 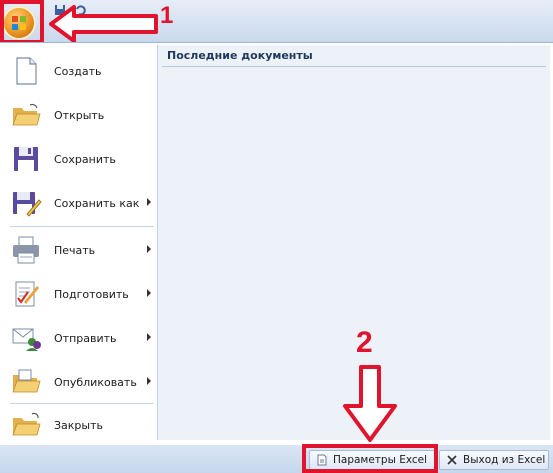 What do you see at coordinates (26, 71) in the screenshot?
I see `new-document-icon` at bounding box center [26, 71].